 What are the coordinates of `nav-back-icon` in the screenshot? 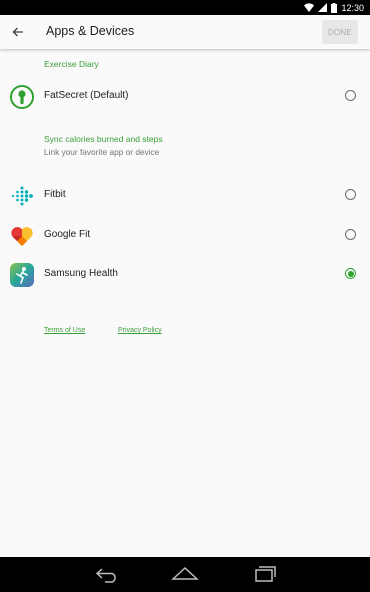 It's located at (107, 574).